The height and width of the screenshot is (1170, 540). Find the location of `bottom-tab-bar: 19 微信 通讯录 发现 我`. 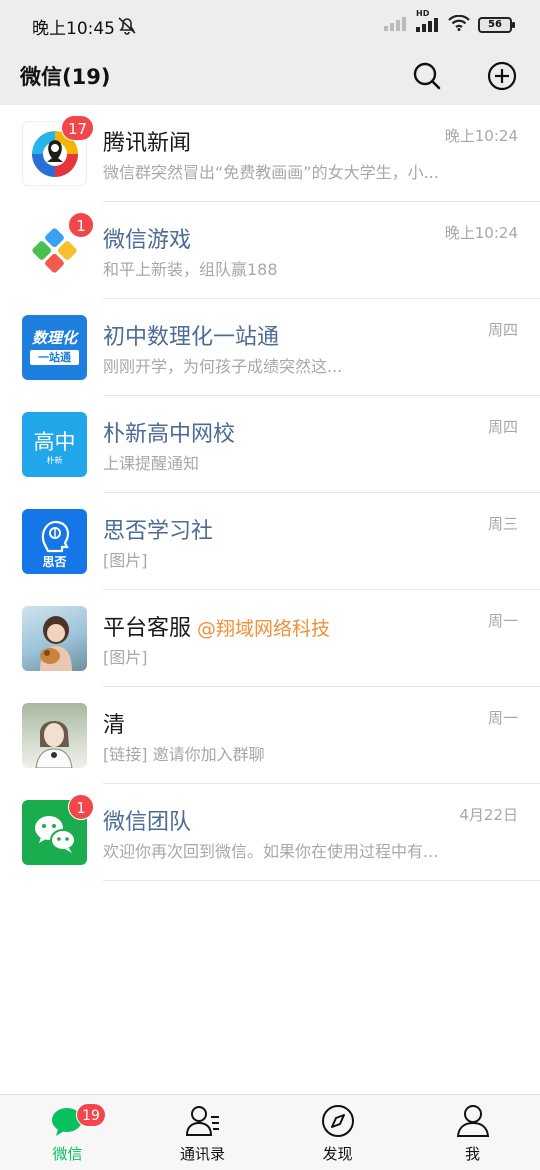

bottom-tab-bar: 19 微信 通讯录 发现 我 is located at coordinates (270, 1132).